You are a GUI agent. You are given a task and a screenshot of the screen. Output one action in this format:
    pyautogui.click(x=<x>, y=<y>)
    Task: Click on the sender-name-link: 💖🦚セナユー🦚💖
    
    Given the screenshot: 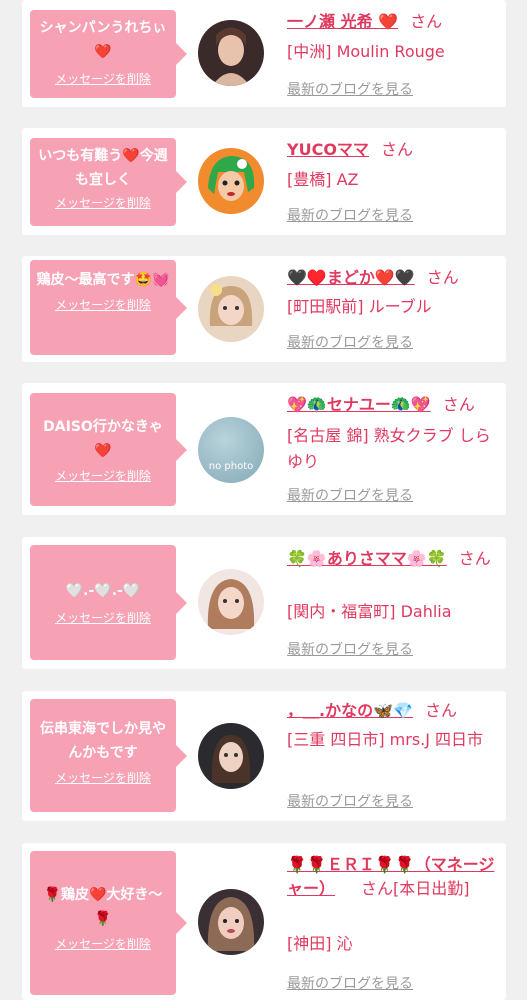 What is the action you would take?
    pyautogui.click(x=359, y=404)
    